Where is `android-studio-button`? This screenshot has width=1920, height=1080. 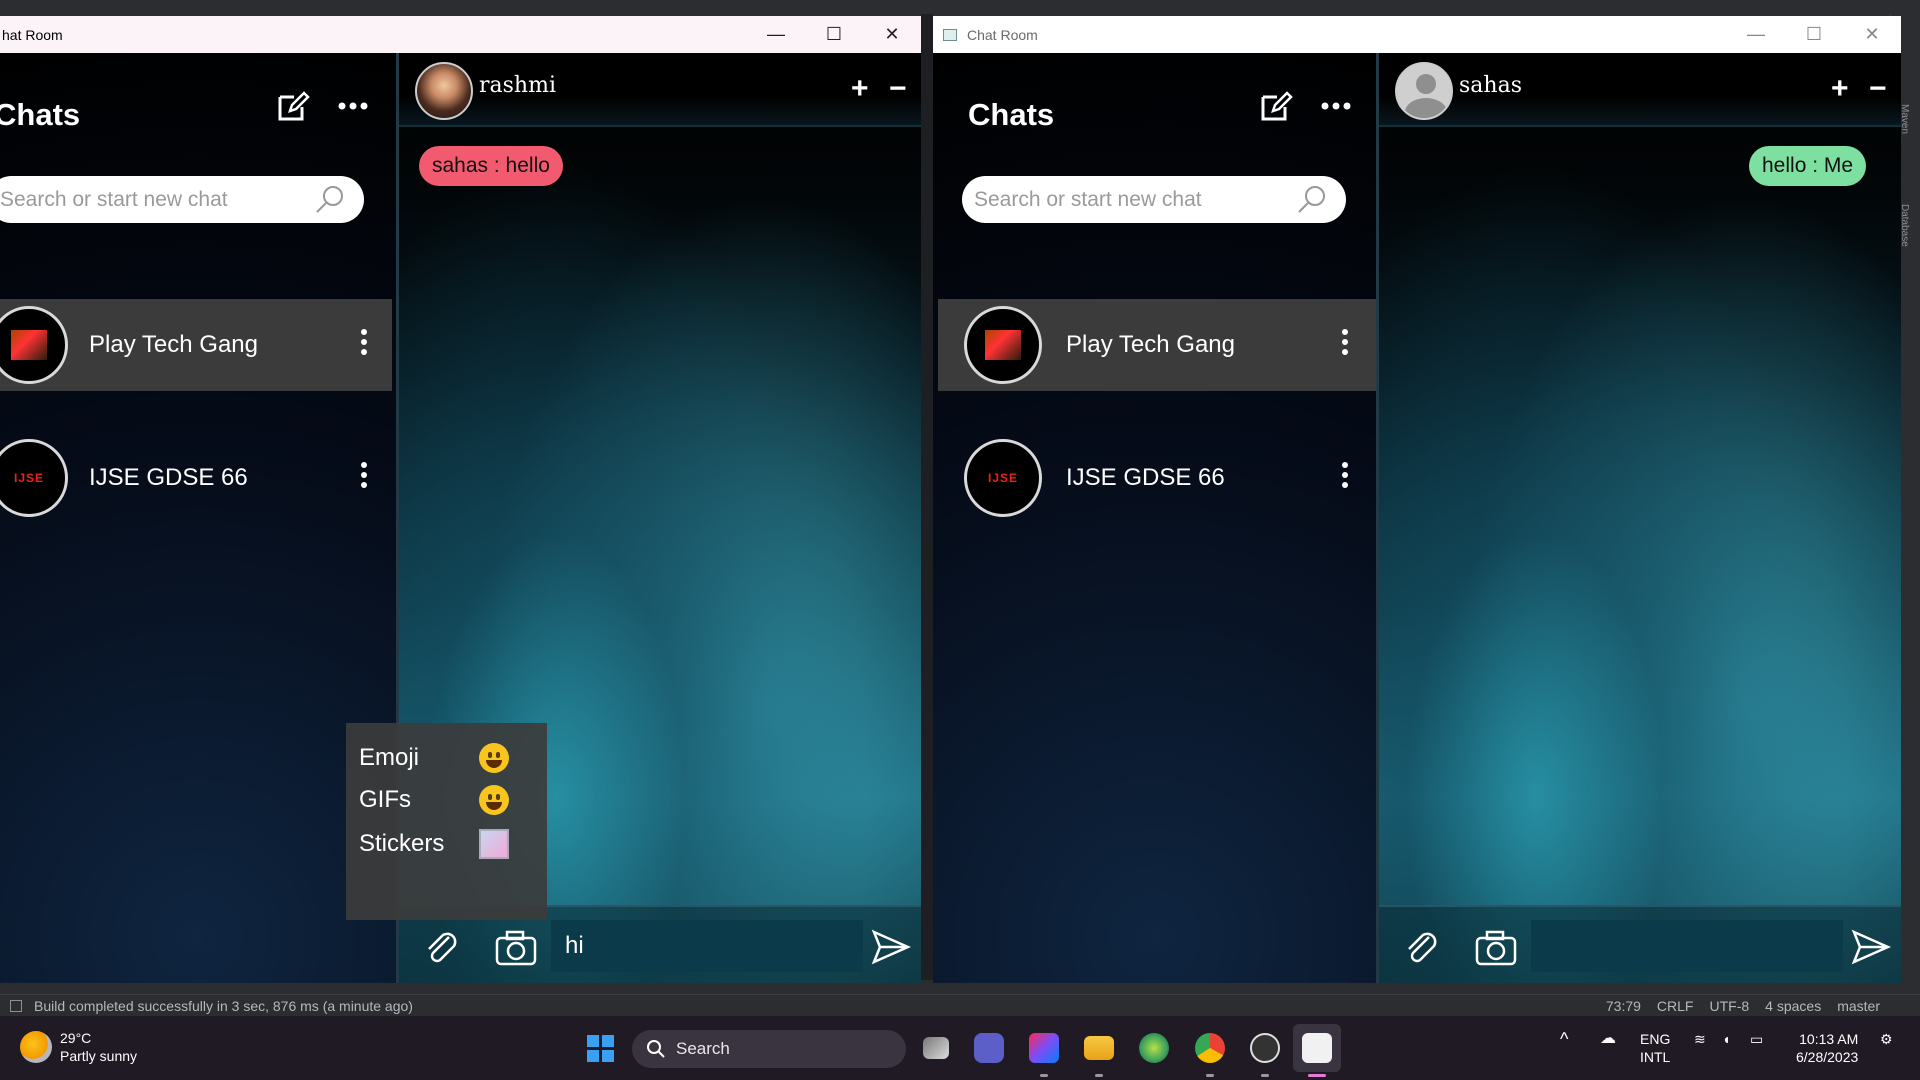 android-studio-button is located at coordinates (1154, 1048).